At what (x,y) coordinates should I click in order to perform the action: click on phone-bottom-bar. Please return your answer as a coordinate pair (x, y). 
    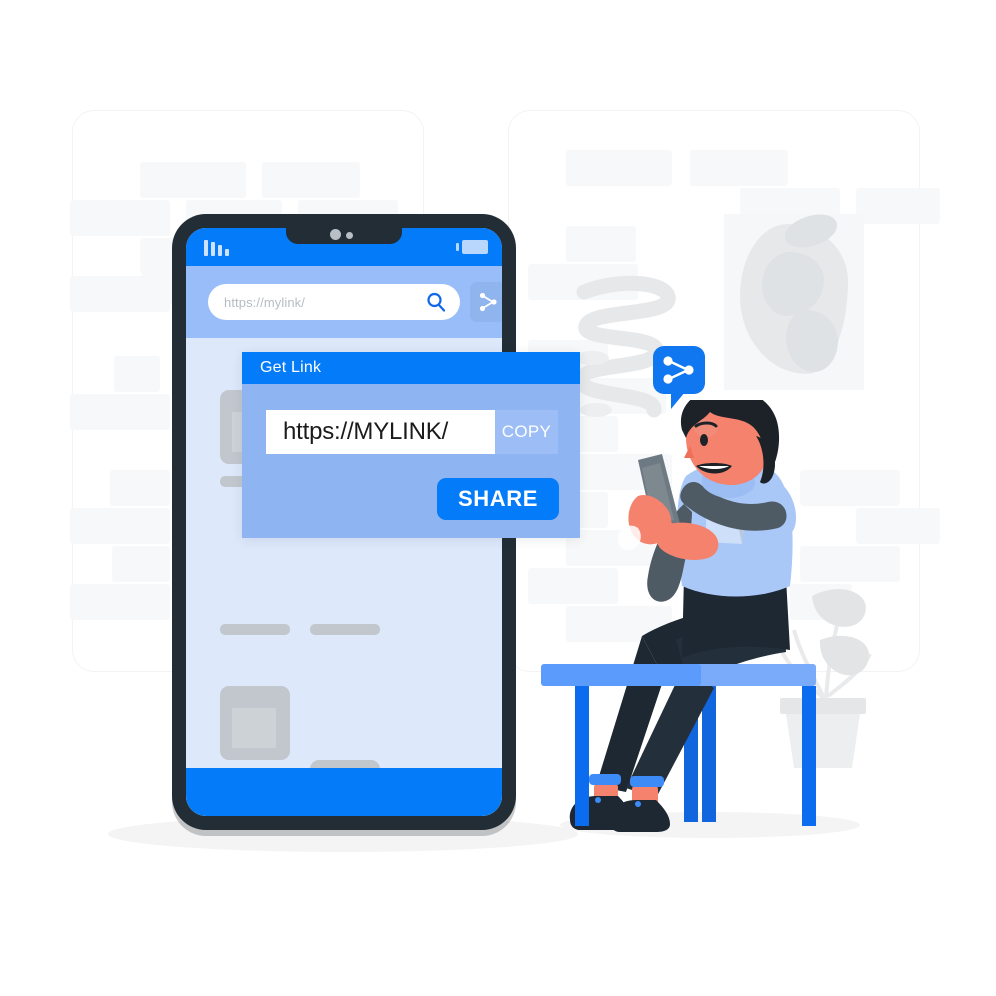
    Looking at the image, I should click on (344, 792).